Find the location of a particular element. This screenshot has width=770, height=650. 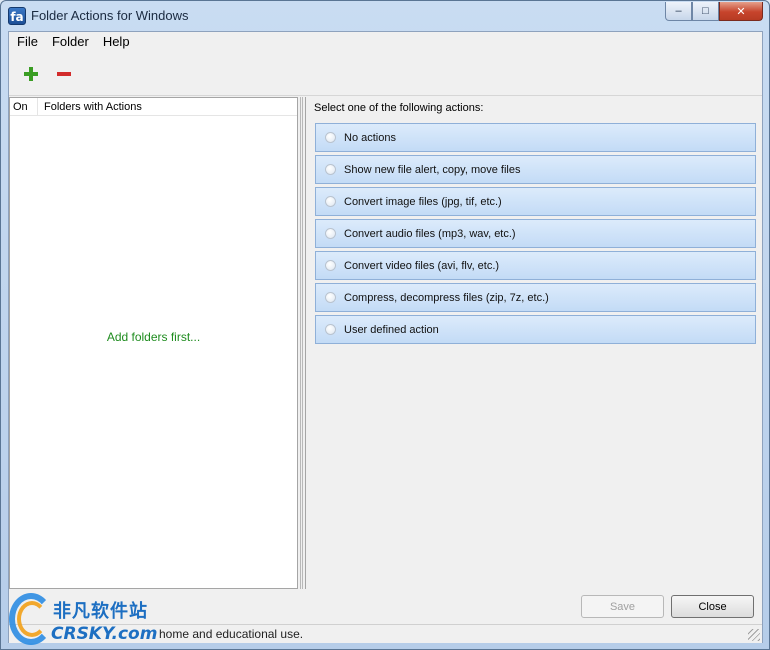

action-label: User defined action is located at coordinates (391, 329).